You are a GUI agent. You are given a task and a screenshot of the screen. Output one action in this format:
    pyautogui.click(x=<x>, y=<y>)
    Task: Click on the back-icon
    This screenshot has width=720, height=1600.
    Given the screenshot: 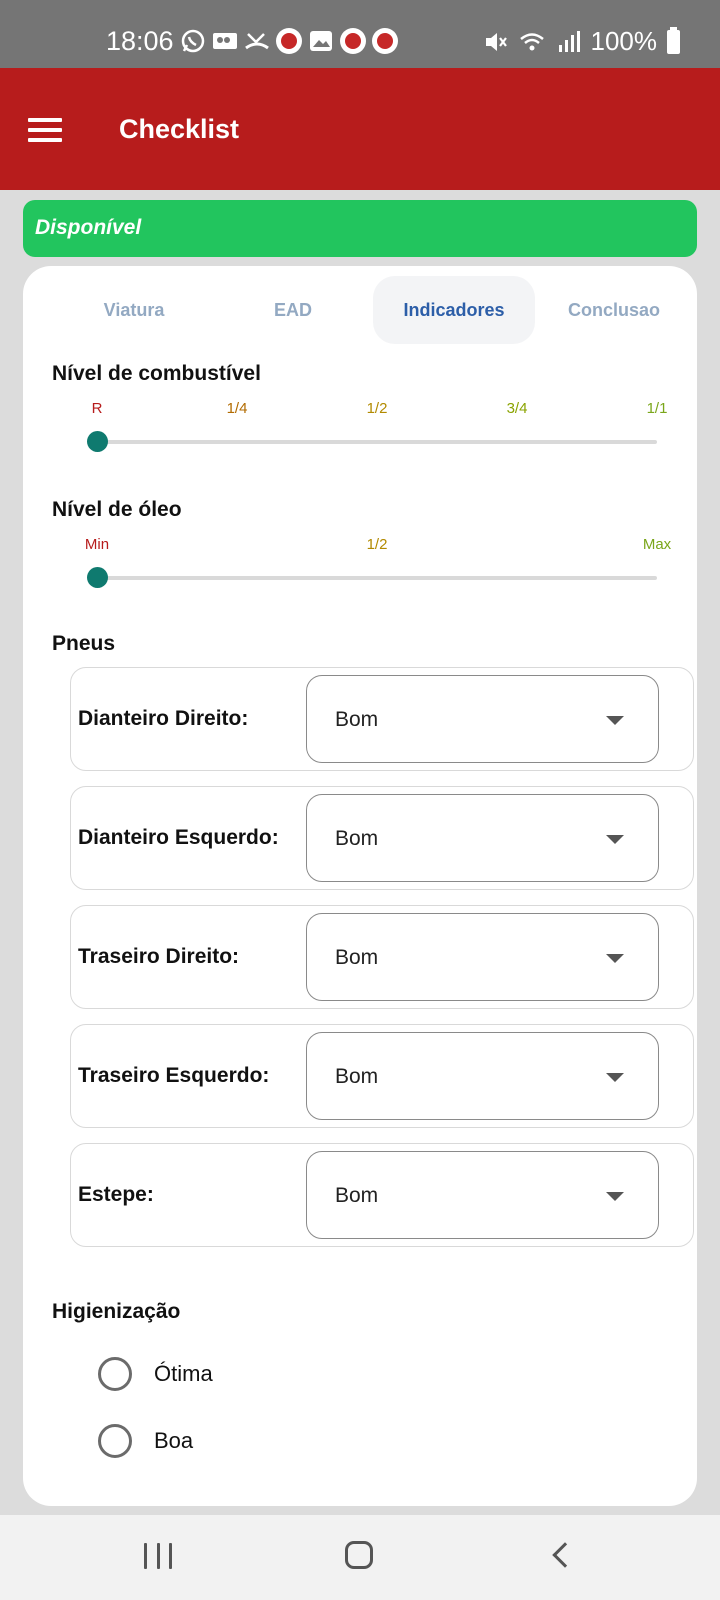 What is the action you would take?
    pyautogui.click(x=565, y=1555)
    